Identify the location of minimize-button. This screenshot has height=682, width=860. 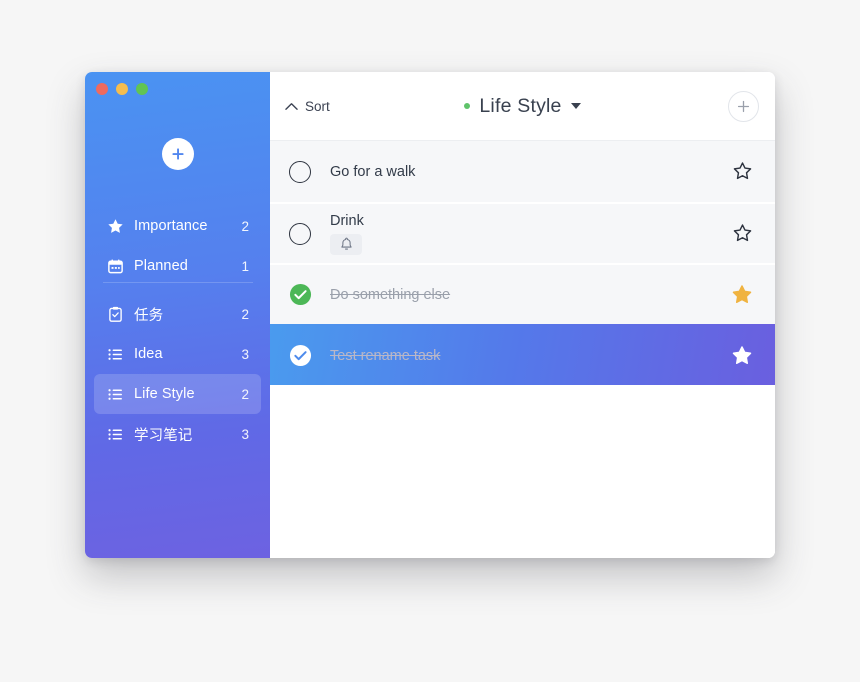
(122, 89).